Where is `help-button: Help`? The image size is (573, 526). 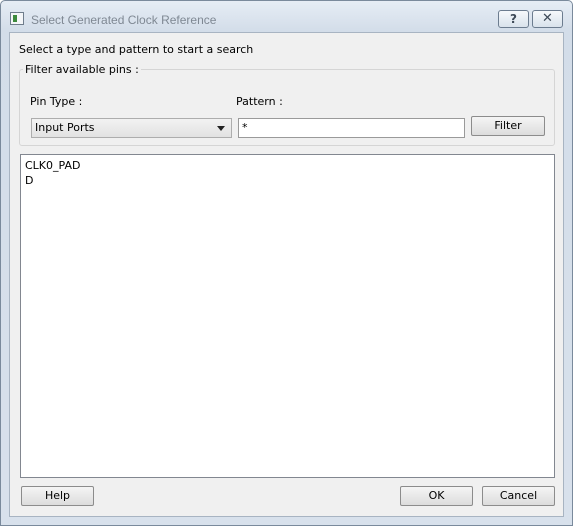
help-button: Help is located at coordinates (57, 496).